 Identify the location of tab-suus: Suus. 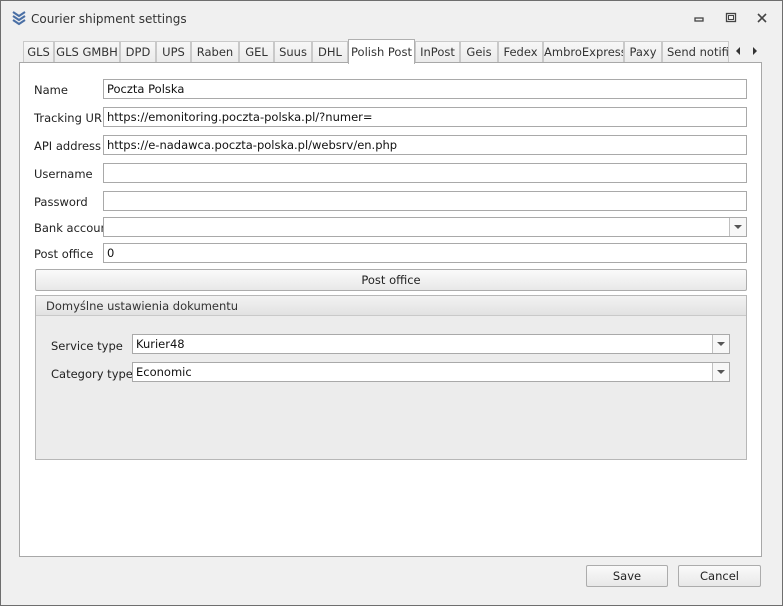
(293, 51).